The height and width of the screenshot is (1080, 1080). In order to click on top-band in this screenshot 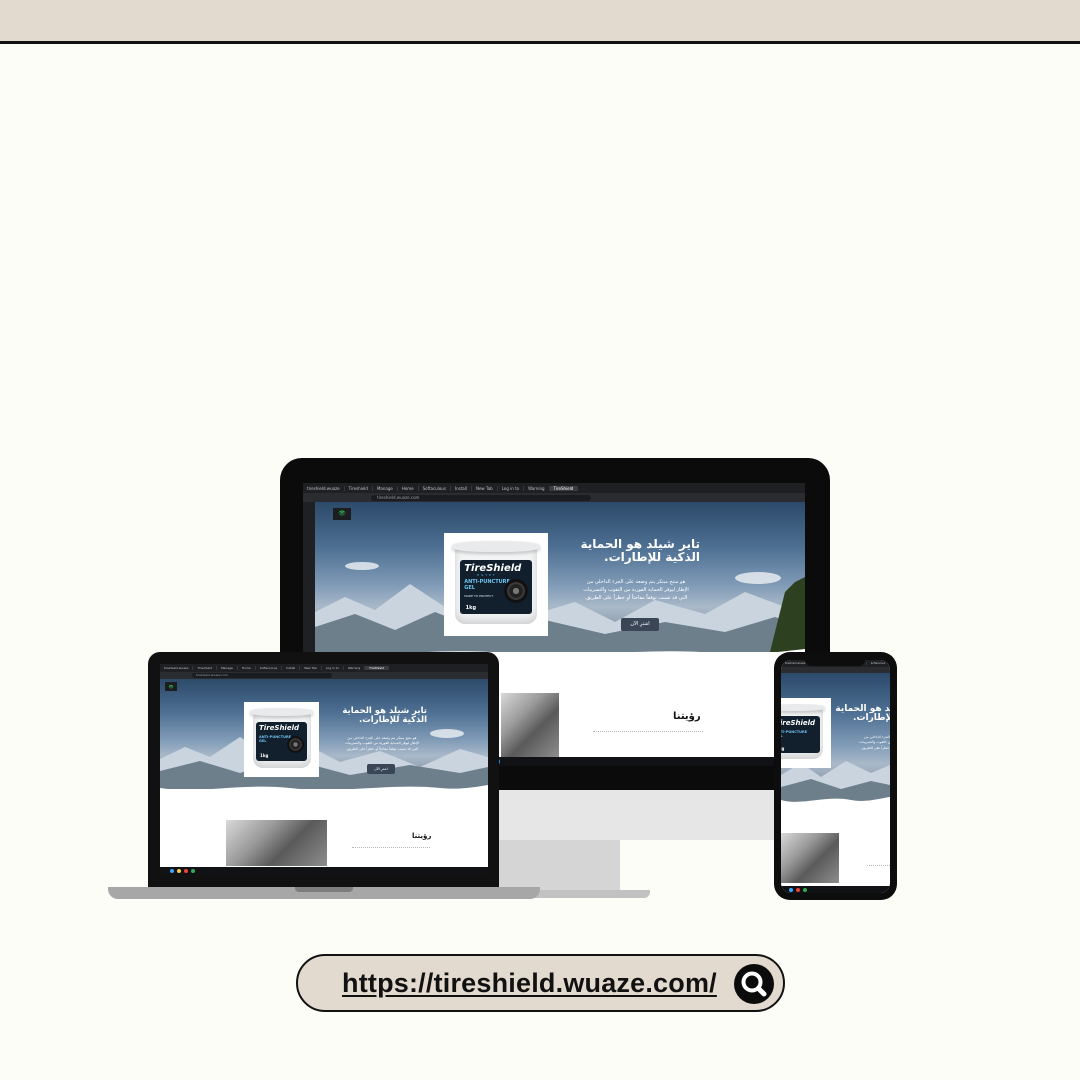, I will do `click(540, 22)`.